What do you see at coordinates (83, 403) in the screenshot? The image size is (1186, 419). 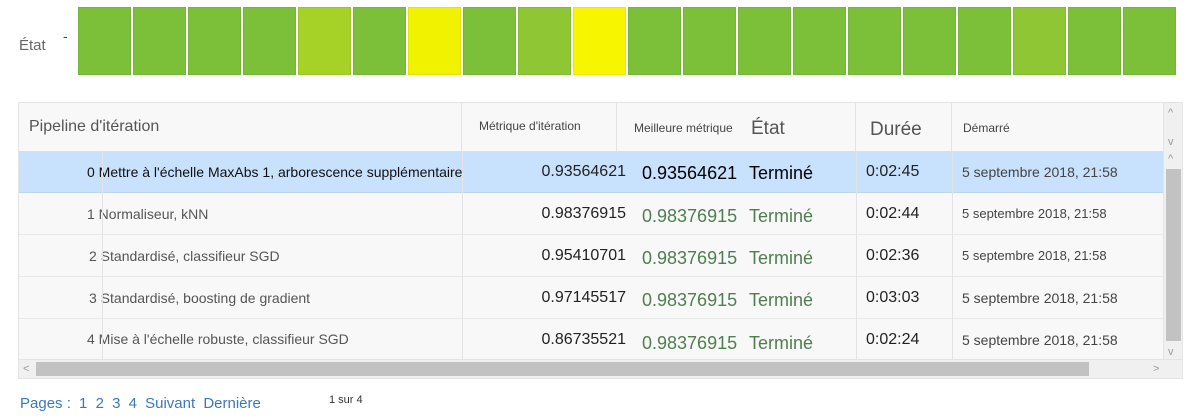 I see `page-link-1: 1` at bounding box center [83, 403].